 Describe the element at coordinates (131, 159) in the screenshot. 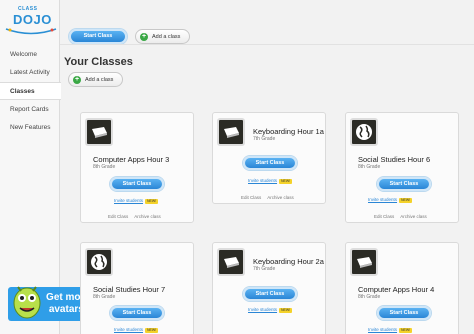

I see `class-name: Computer Apps Hour 3` at that location.